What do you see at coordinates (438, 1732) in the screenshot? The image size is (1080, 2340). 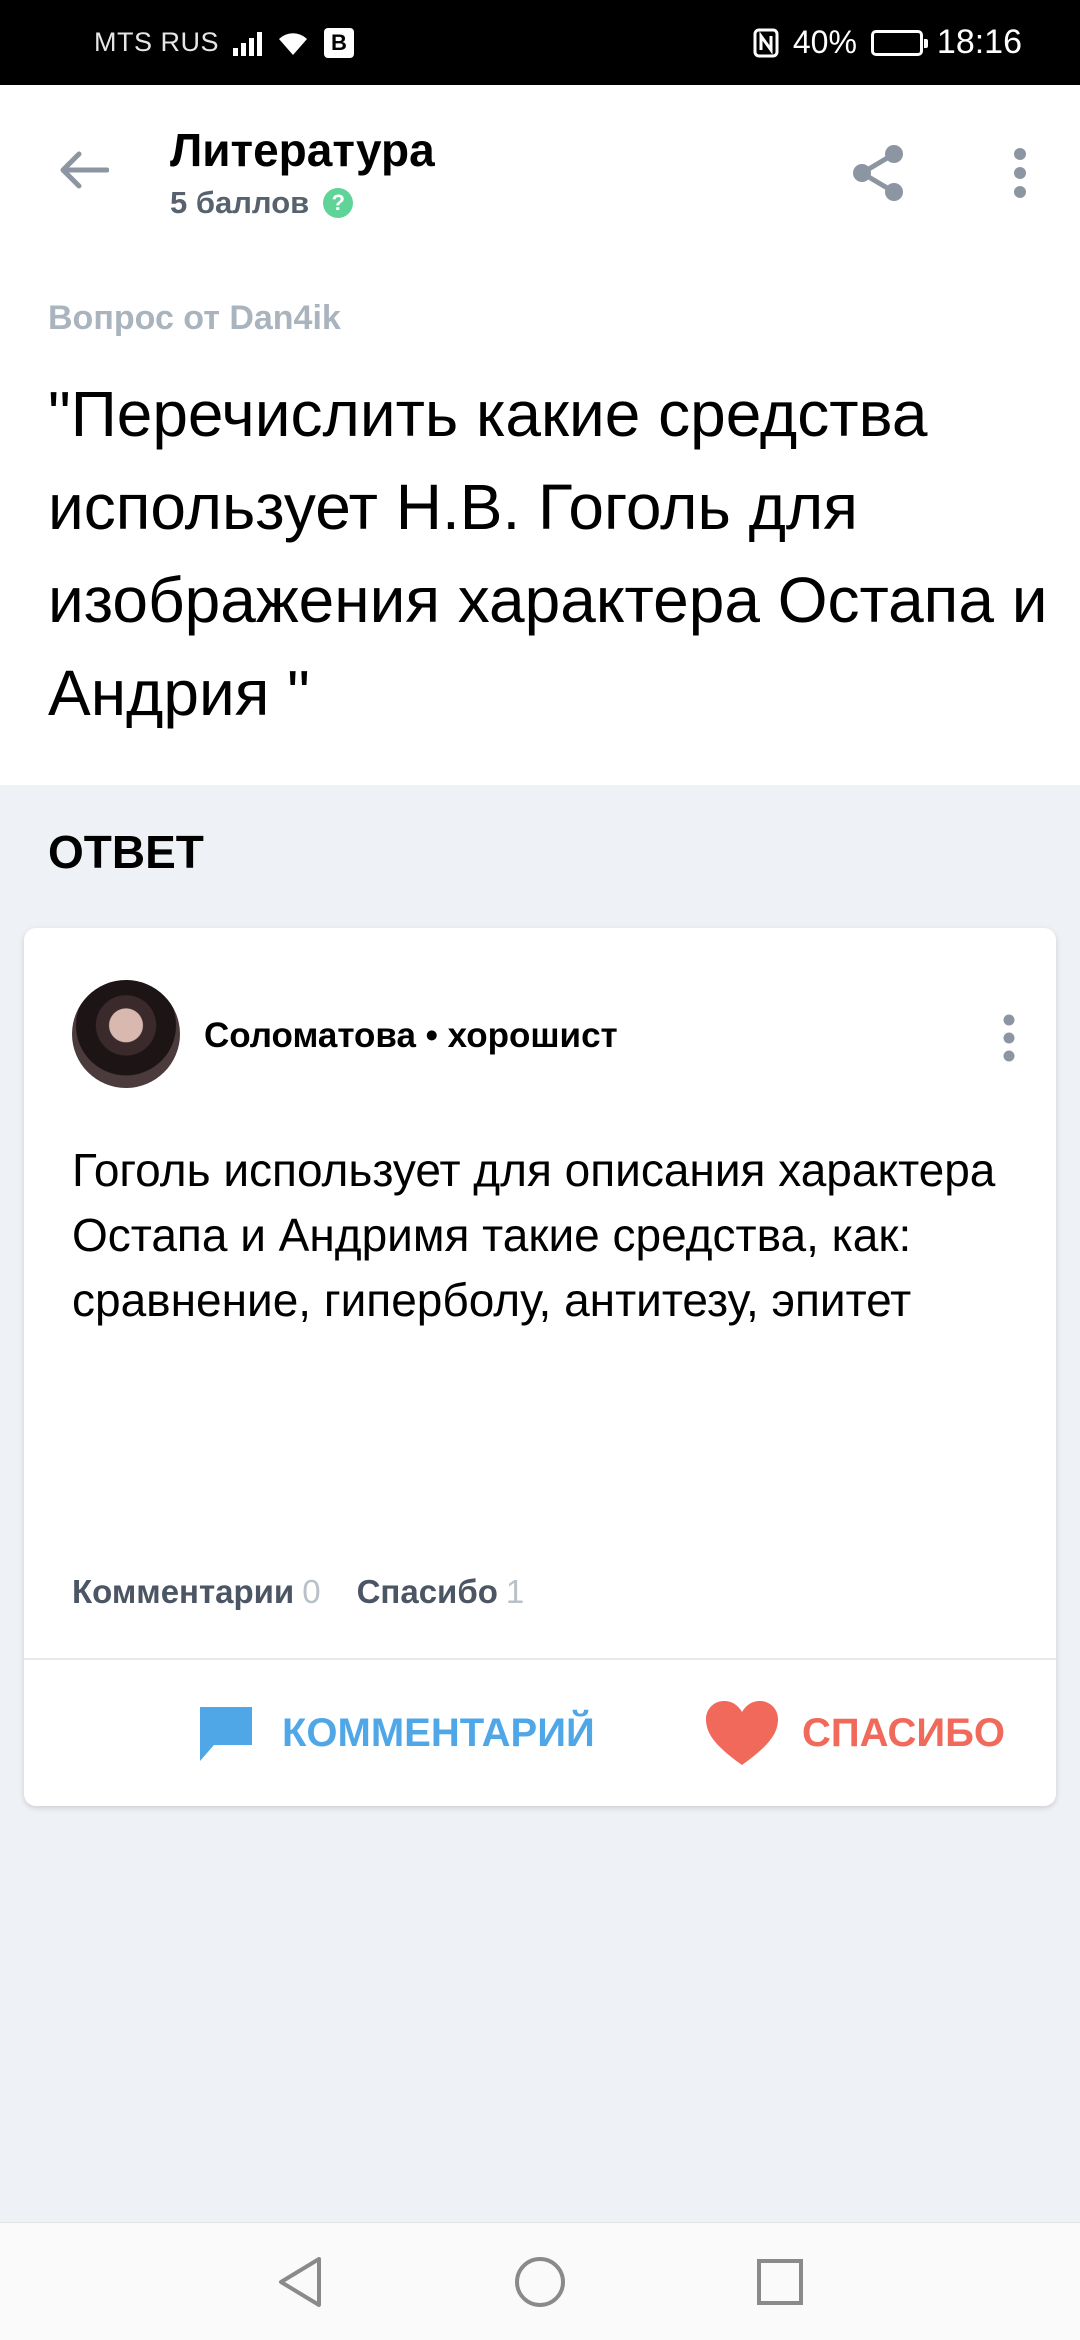 I see `comment-button-label: КОММЕНТАРИЙ` at bounding box center [438, 1732].